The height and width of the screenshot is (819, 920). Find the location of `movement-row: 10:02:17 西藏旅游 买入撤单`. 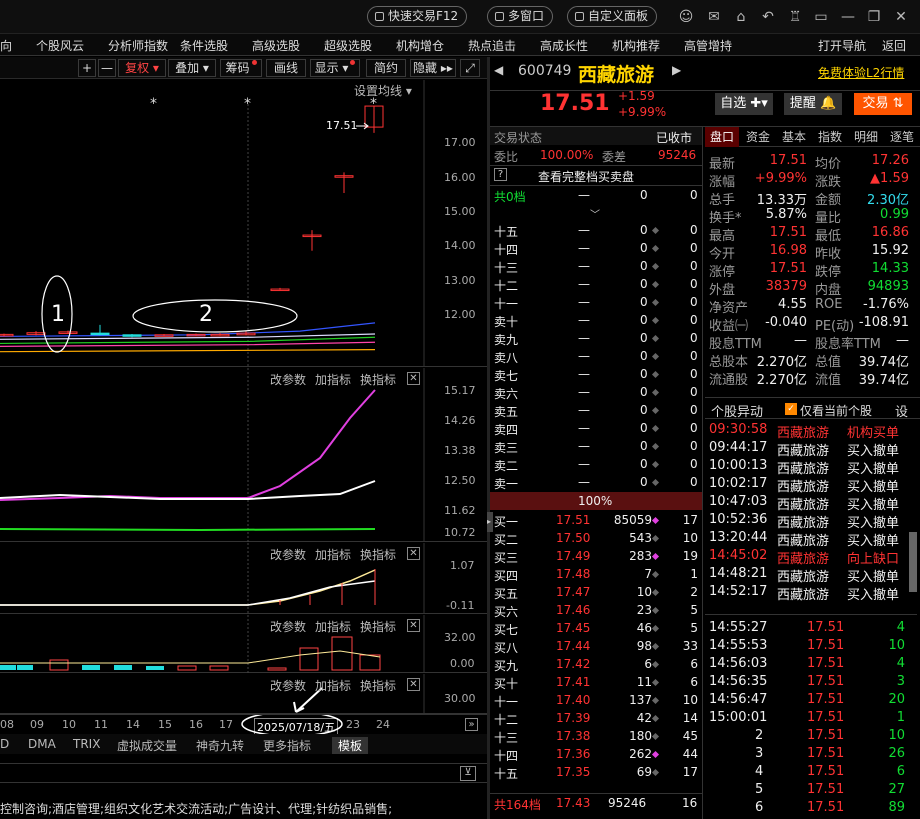

movement-row: 10:02:17 西藏旅游 买入撤单 is located at coordinates (811, 485).